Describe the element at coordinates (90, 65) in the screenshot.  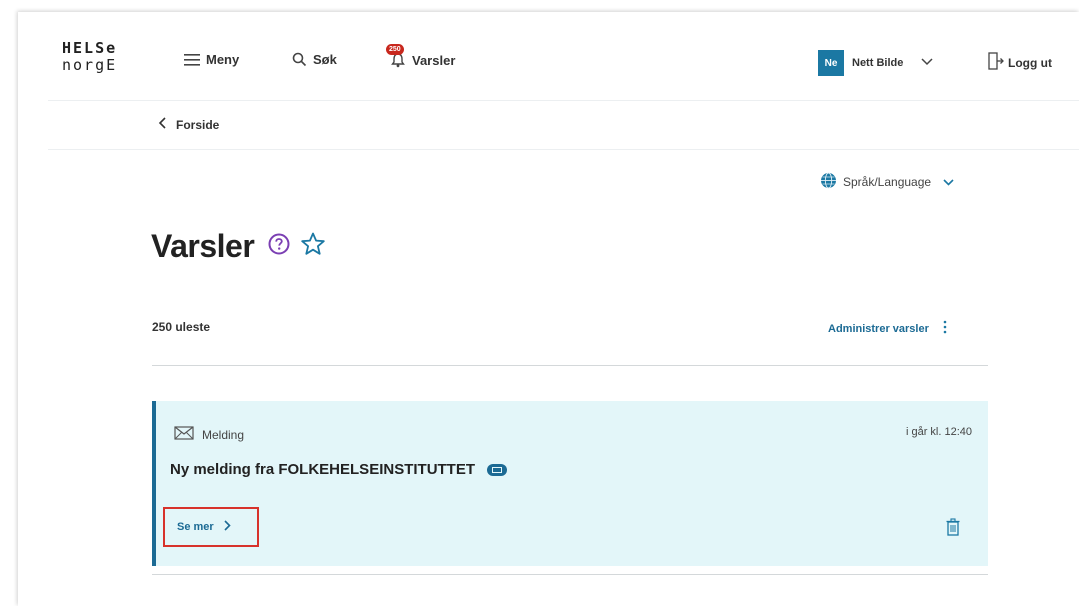
I see `logo-line-2: norgE` at that location.